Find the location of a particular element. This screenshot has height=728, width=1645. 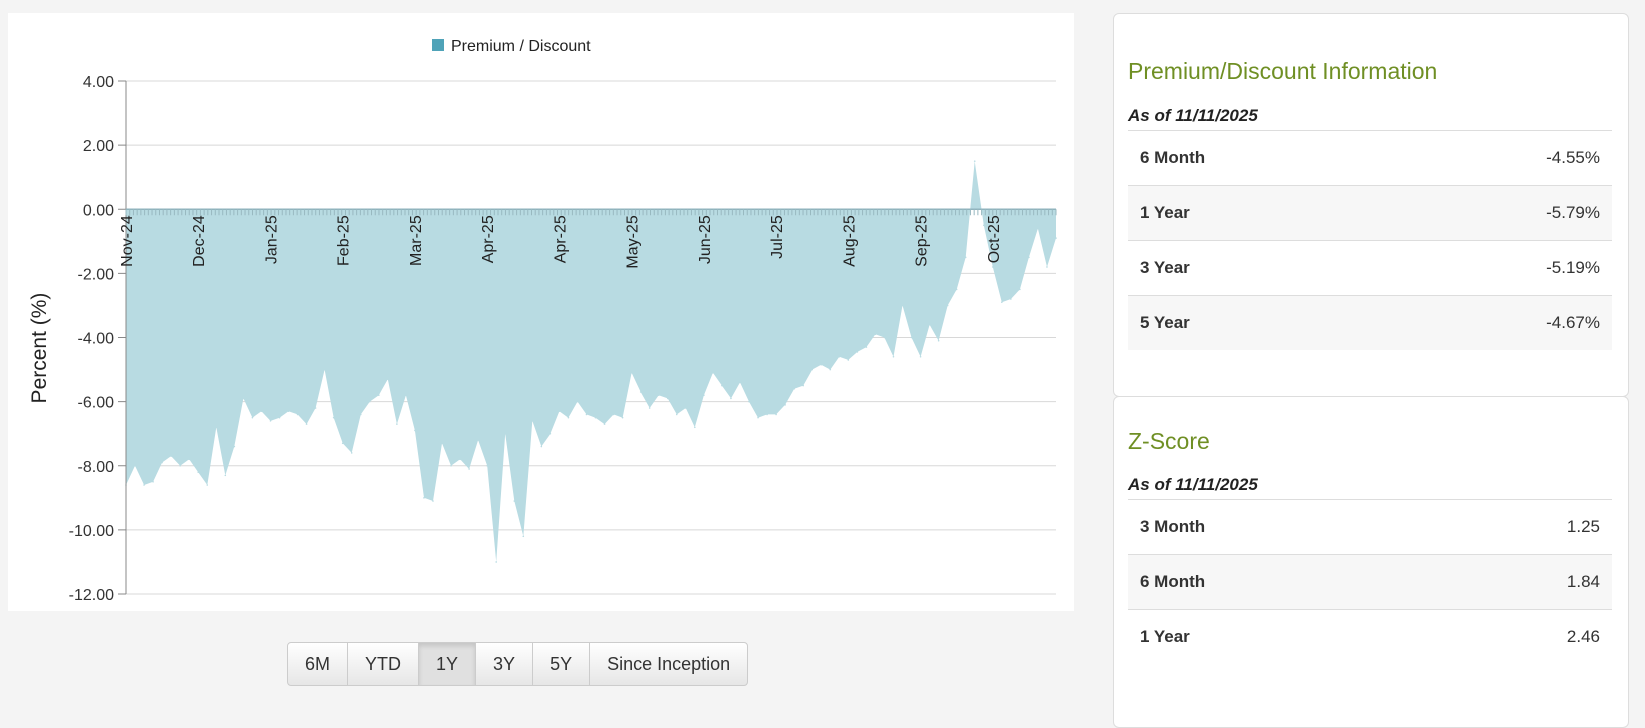

range-5y-button: 5Y is located at coordinates (562, 664).